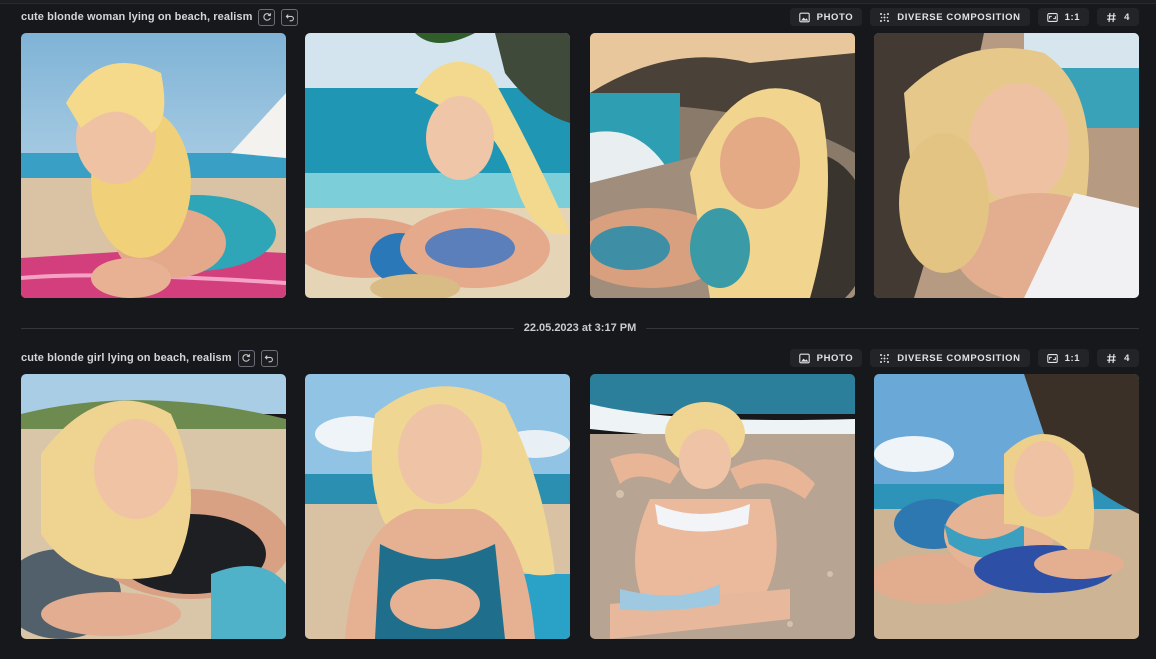 This screenshot has width=1156, height=659. I want to click on generation-timestamp: 22.05.2023 at 3:17 PM, so click(580, 328).